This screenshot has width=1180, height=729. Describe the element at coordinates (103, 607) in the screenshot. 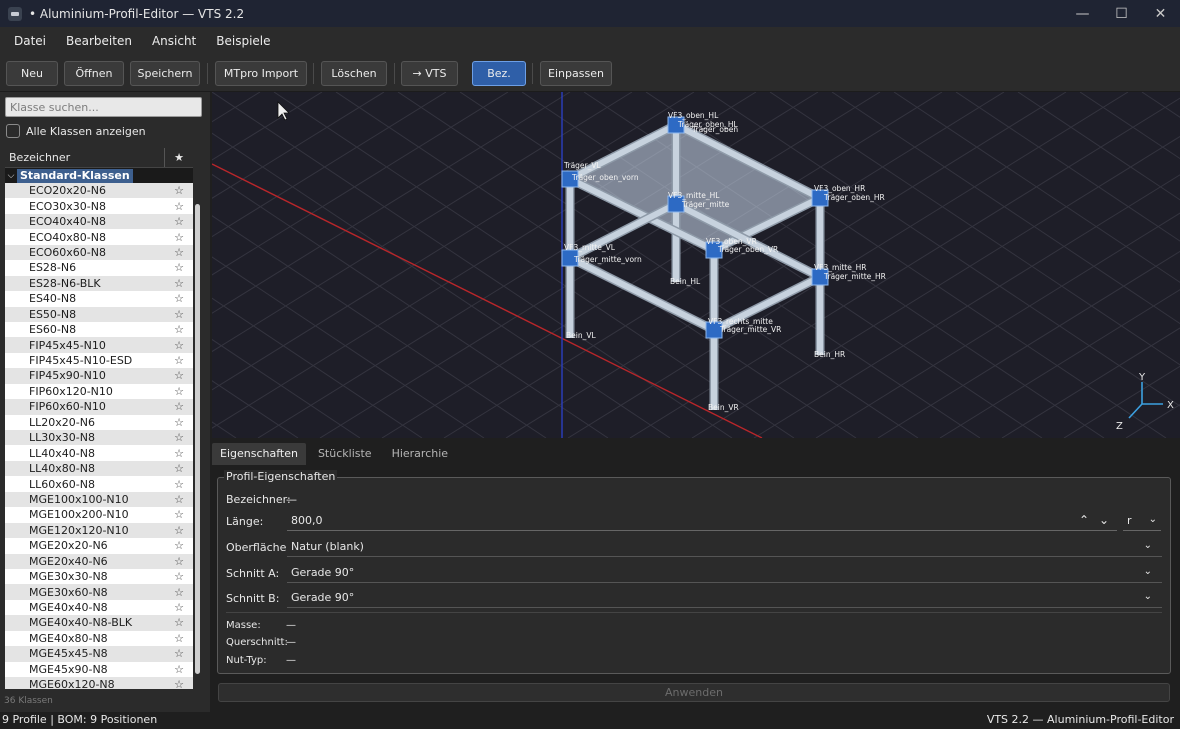

I see `list-item: MGE40x40-N8 ☆` at that location.